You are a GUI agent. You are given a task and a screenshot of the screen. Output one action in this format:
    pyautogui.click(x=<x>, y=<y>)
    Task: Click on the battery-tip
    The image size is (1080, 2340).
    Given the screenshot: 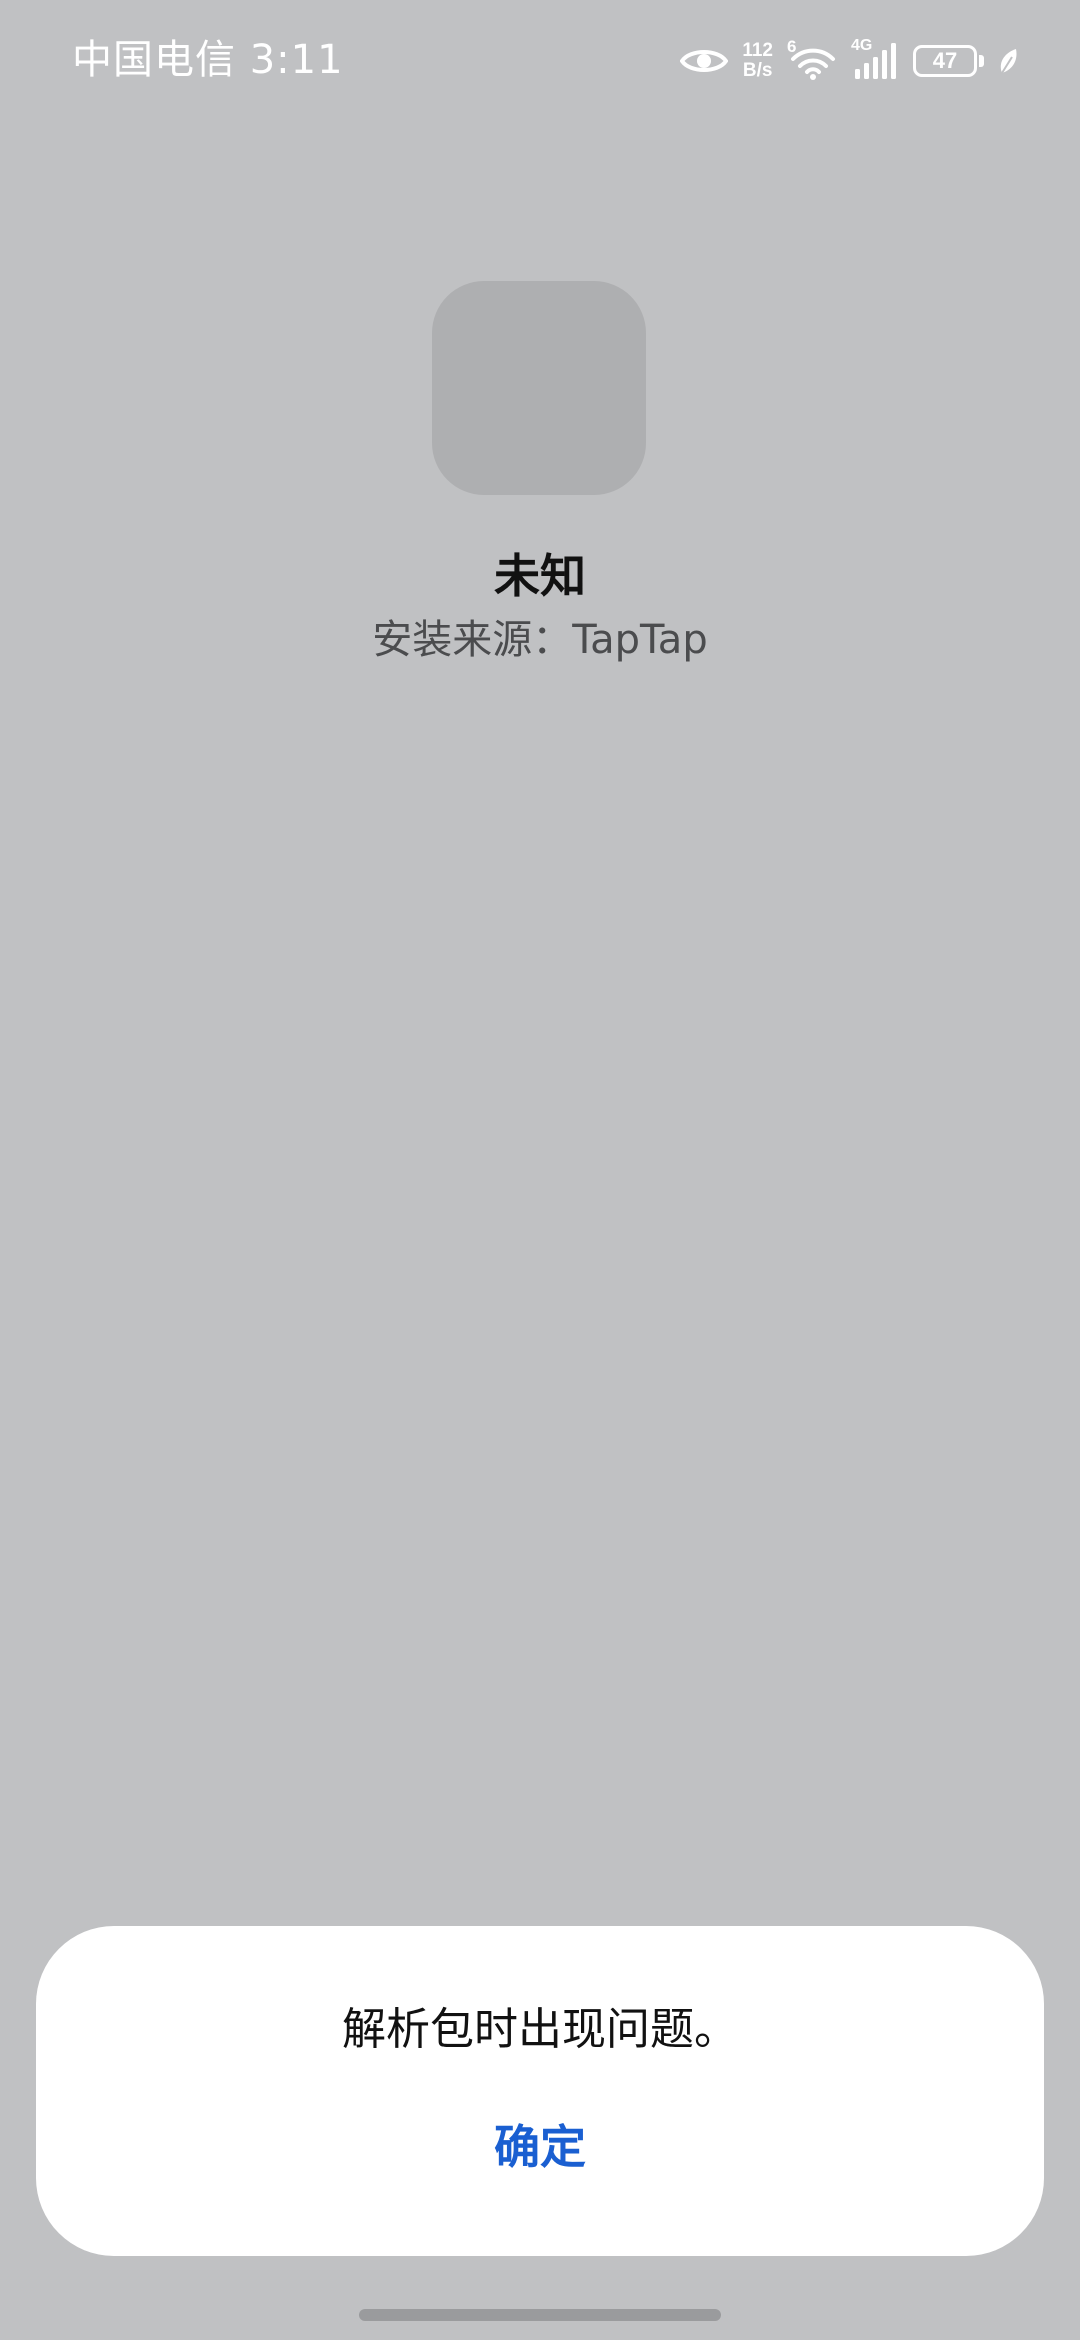 What is the action you would take?
    pyautogui.click(x=981, y=61)
    